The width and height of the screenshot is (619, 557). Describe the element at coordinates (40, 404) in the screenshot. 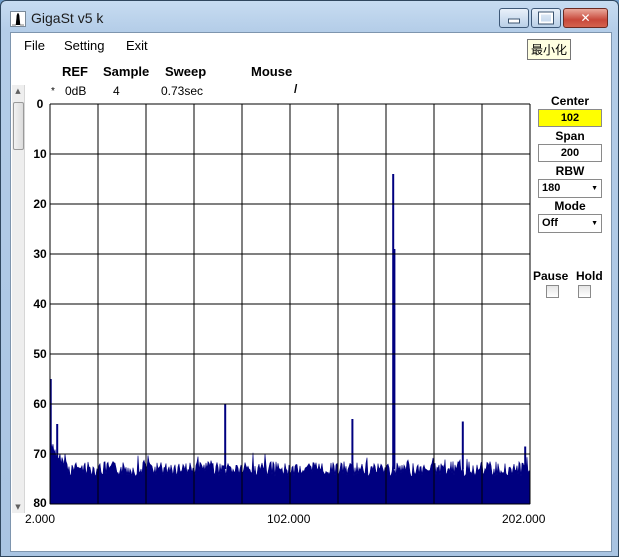

I see `y-tick-label: 60` at that location.